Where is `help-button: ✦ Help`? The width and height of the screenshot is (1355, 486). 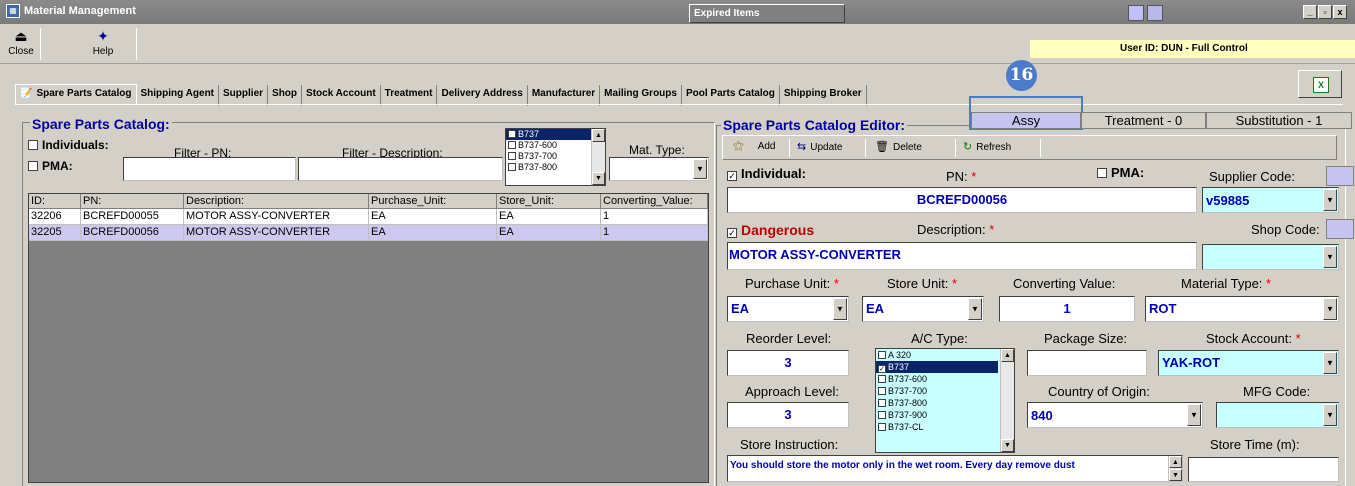 help-button: ✦ Help is located at coordinates (103, 45).